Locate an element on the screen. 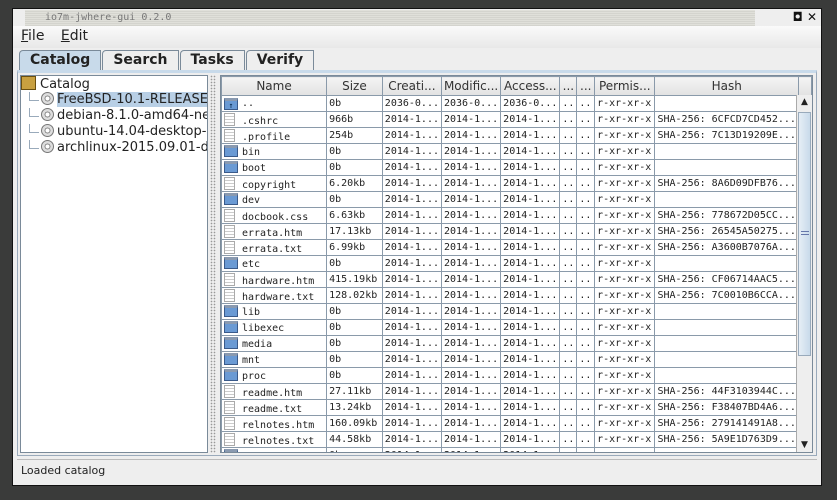  tree-item: debian-8.1.0-amd64-net is located at coordinates (114, 116).